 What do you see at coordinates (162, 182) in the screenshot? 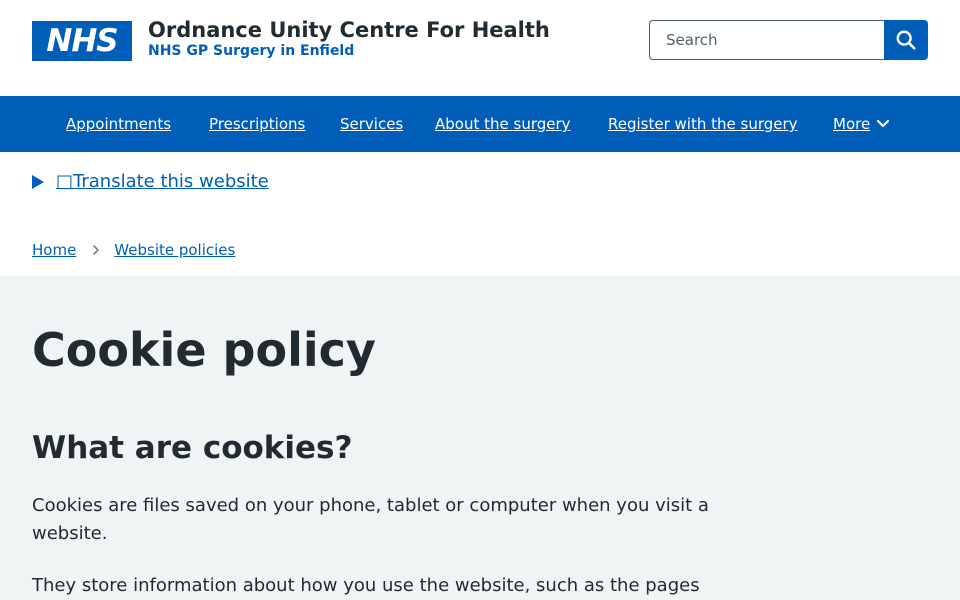
I see `translate-link: □Translate this website` at bounding box center [162, 182].